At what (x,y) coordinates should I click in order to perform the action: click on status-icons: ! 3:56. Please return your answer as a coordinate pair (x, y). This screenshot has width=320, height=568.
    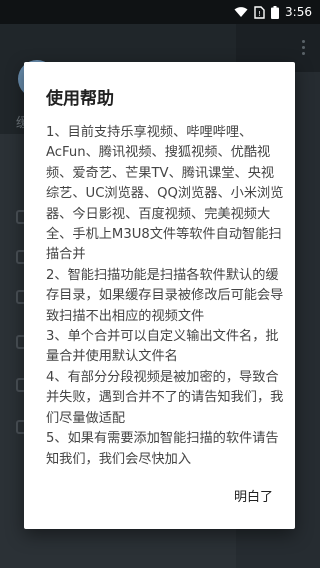
    Looking at the image, I should click on (273, 12).